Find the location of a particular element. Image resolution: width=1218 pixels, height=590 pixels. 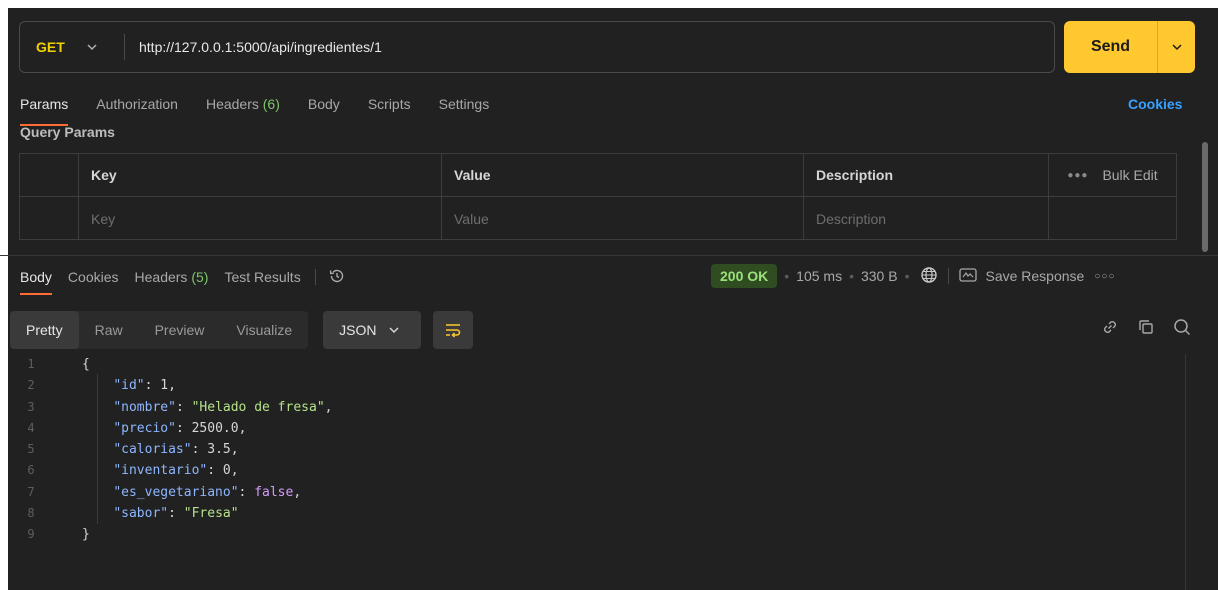

json-token: "precio" is located at coordinates (144, 428).